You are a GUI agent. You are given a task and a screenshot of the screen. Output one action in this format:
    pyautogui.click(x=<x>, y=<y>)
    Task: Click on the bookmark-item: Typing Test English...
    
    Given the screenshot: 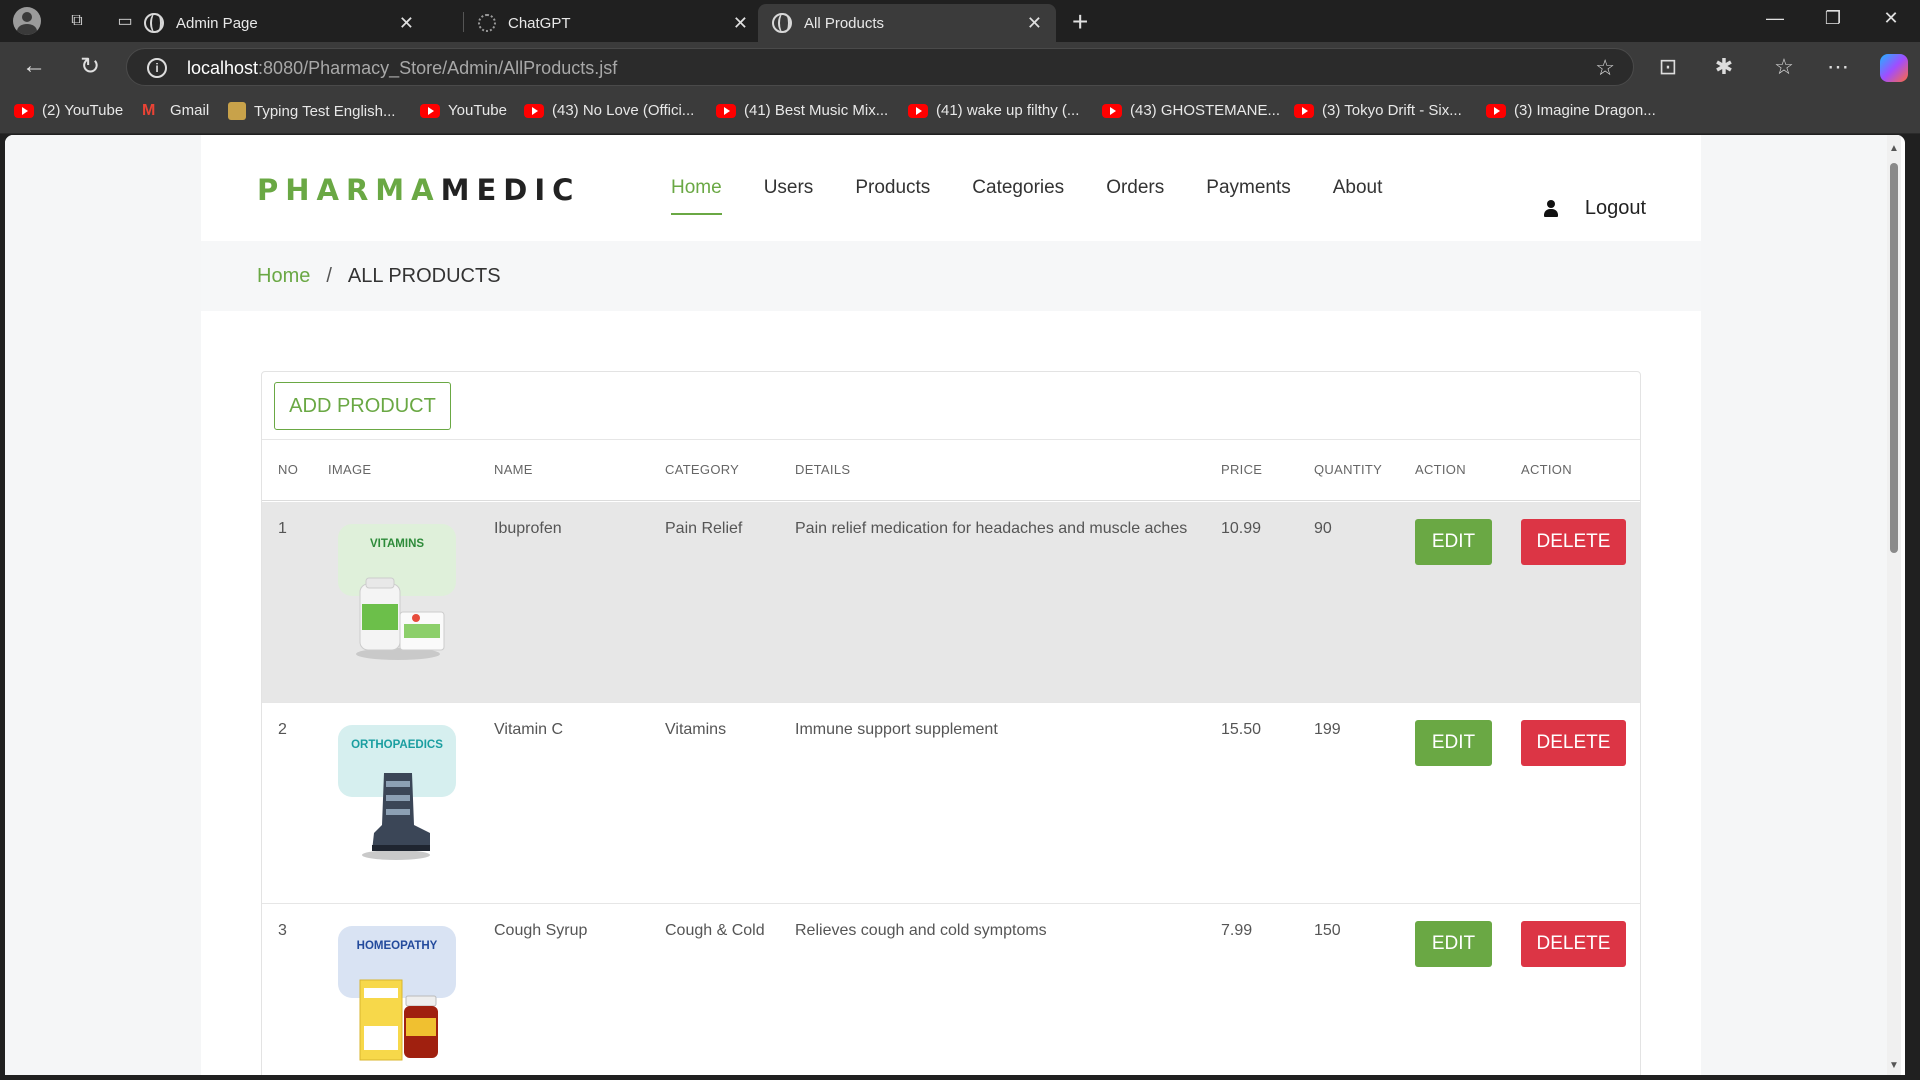 What is the action you would take?
    pyautogui.click(x=311, y=111)
    